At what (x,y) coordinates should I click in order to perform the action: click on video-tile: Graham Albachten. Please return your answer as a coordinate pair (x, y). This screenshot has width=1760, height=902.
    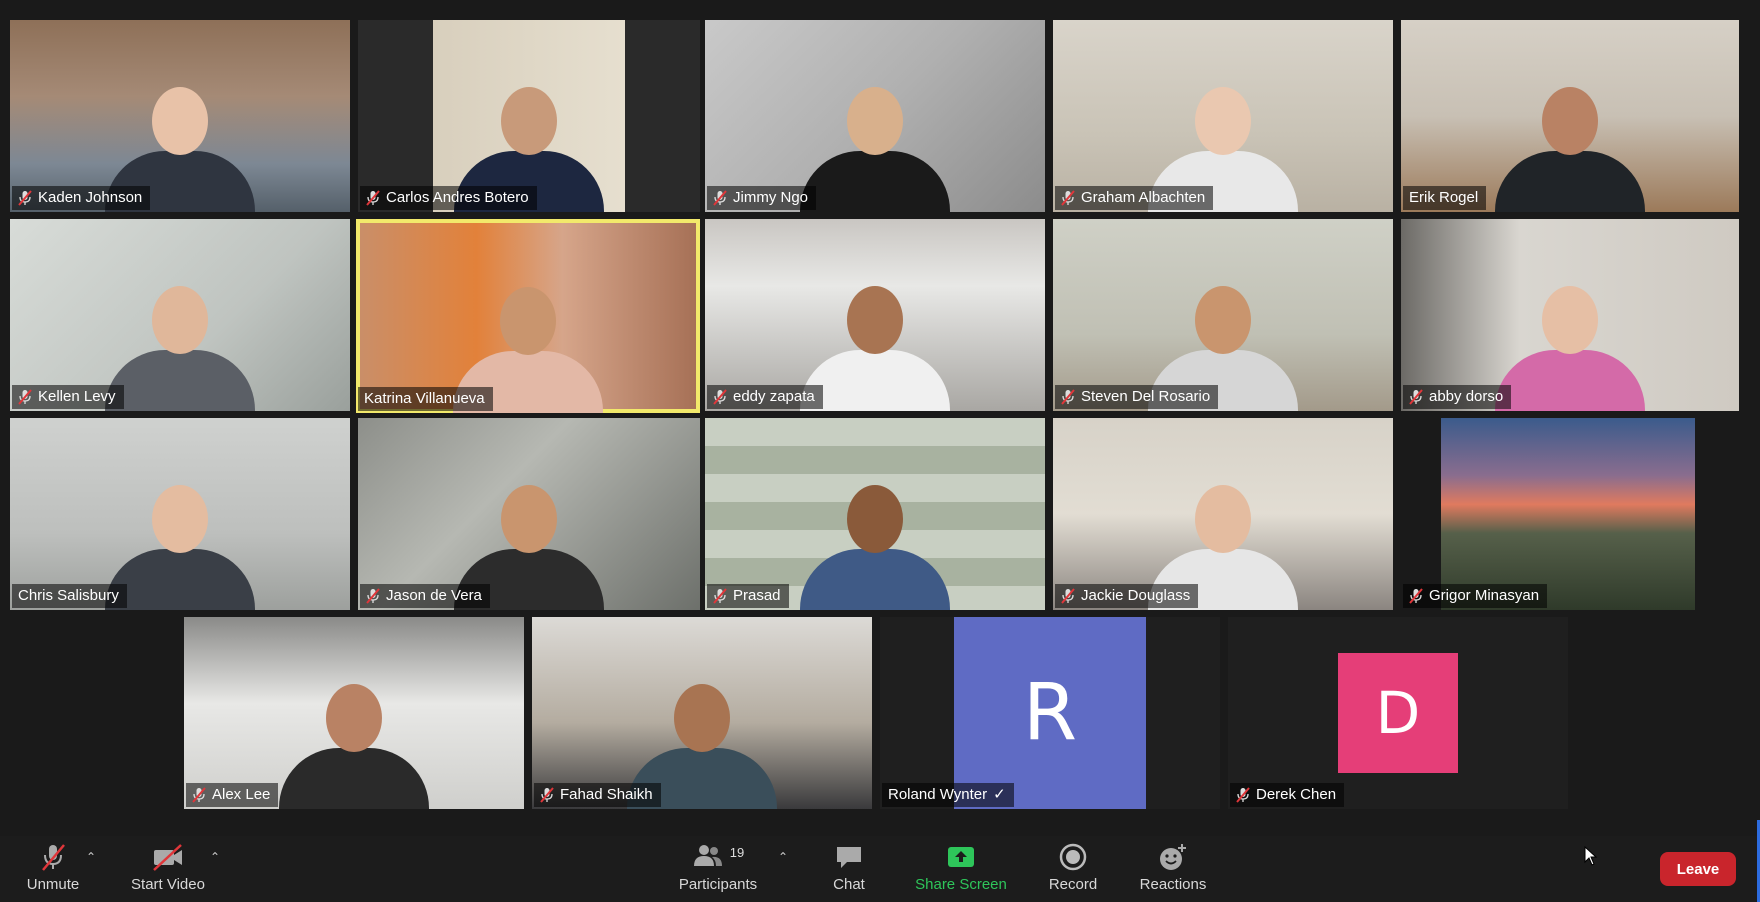
    Looking at the image, I should click on (1223, 116).